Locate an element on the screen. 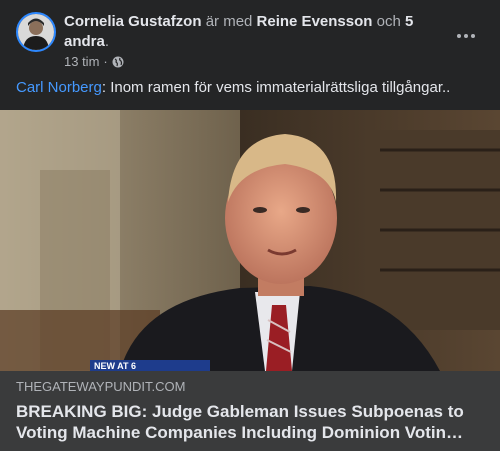 This screenshot has height=451, width=500. more-options-button is located at coordinates (466, 36).